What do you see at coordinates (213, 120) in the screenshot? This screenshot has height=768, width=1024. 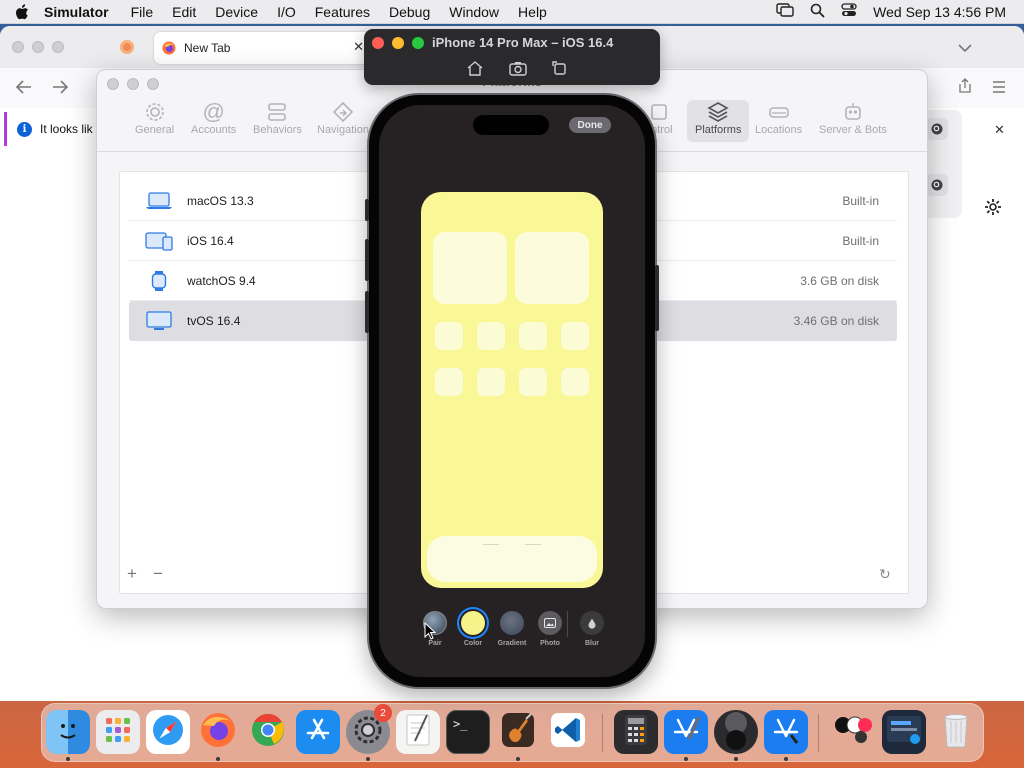 I see `tab-accounts: @ Accounts` at bounding box center [213, 120].